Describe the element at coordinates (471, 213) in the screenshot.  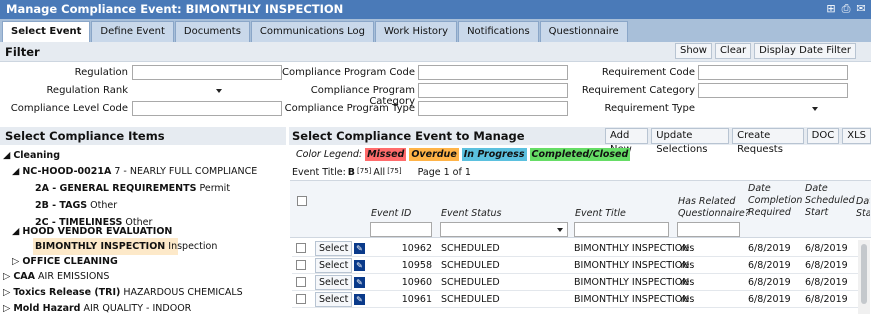
I see `col-event-status: Event Status` at that location.